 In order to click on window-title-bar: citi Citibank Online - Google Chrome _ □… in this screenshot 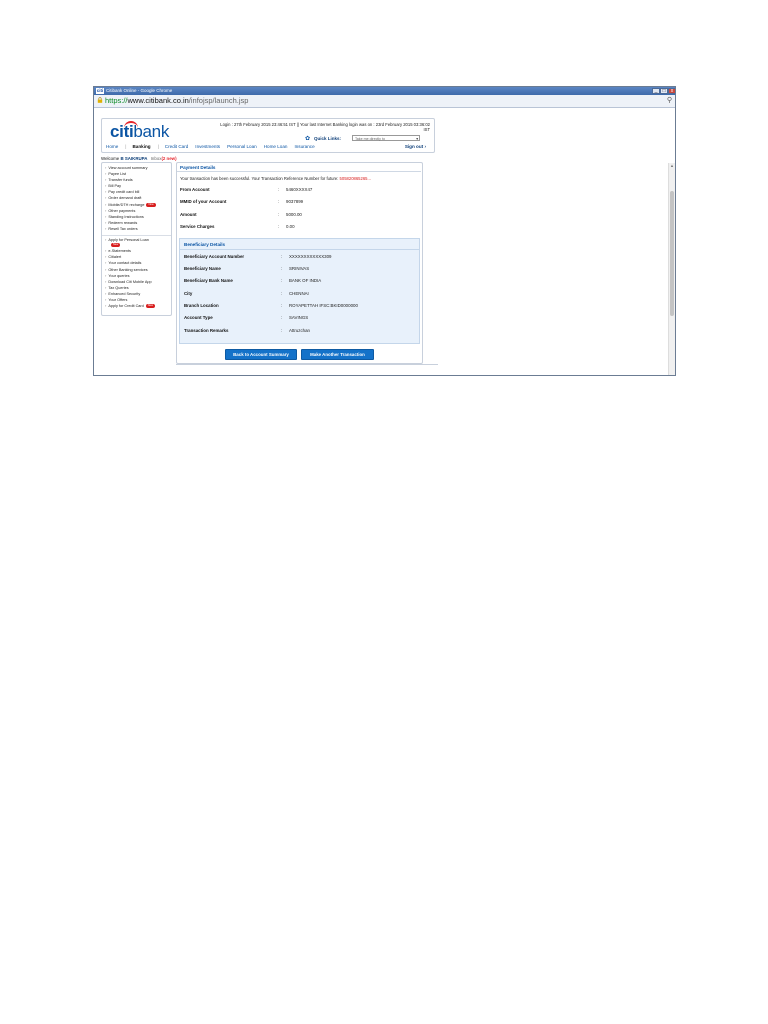, I will do `click(384, 91)`.